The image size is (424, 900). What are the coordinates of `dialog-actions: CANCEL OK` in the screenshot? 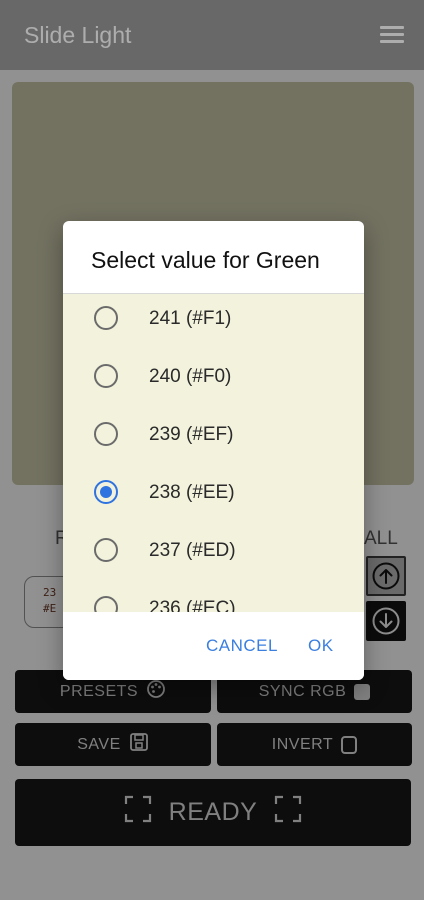 It's located at (213, 646).